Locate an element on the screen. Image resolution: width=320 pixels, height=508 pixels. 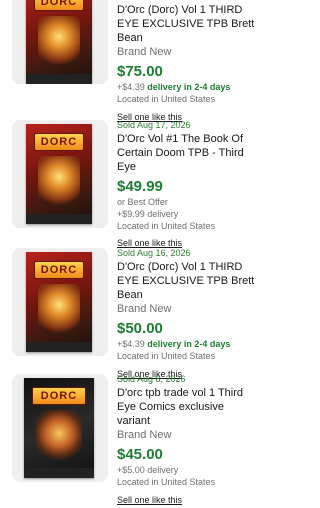
listing-price: $50.00 is located at coordinates (140, 328).